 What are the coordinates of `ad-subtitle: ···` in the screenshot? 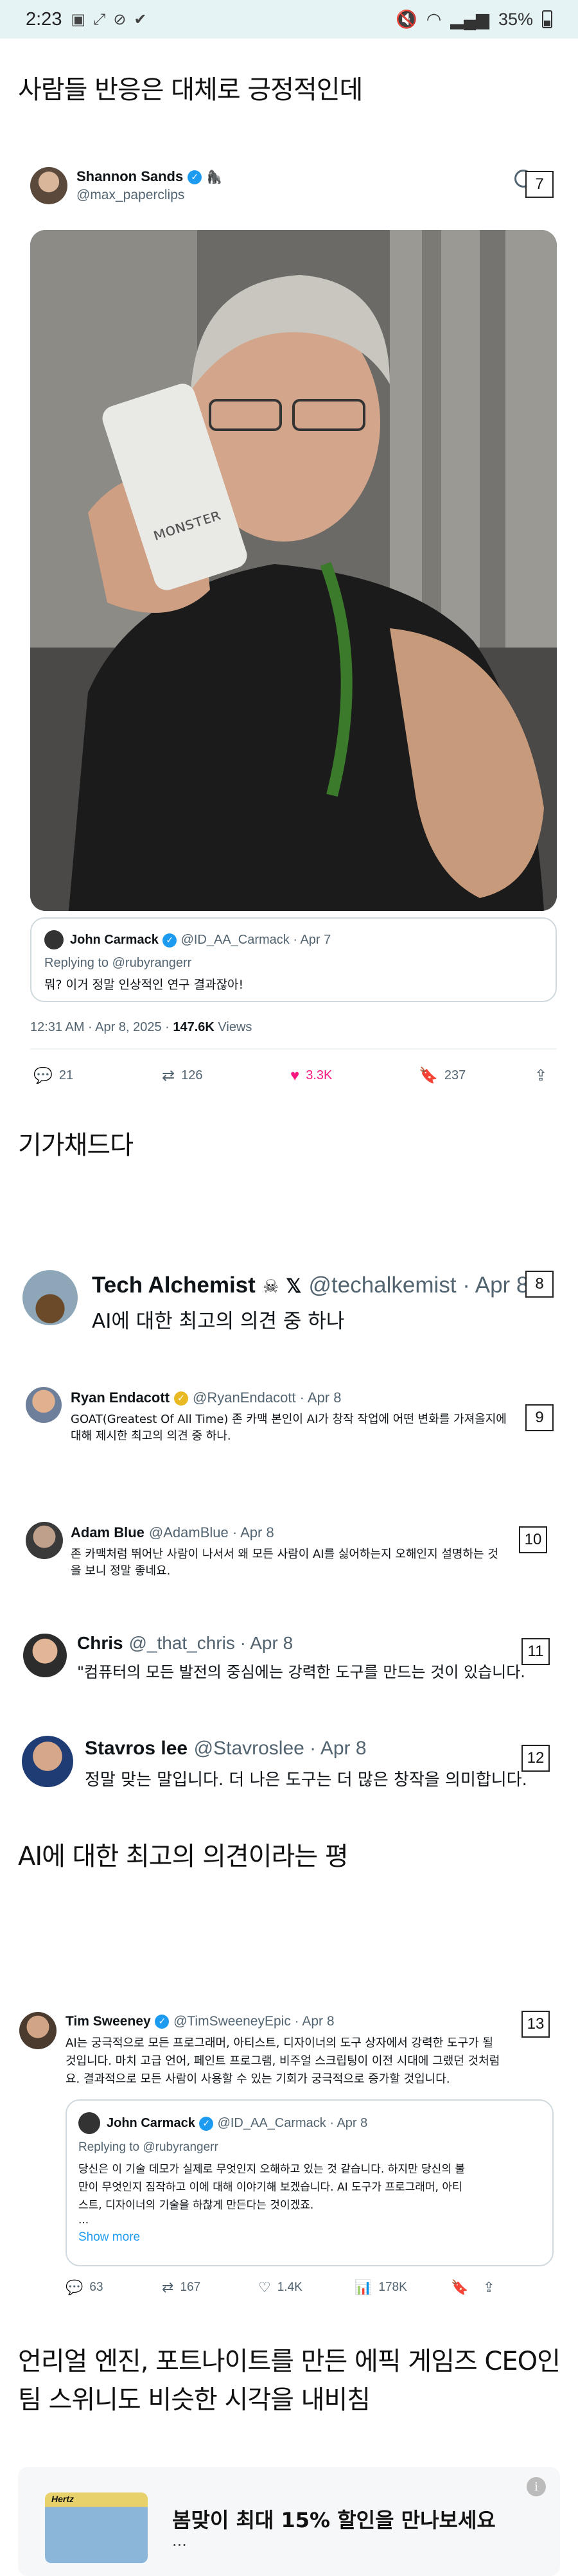 It's located at (180, 2545).